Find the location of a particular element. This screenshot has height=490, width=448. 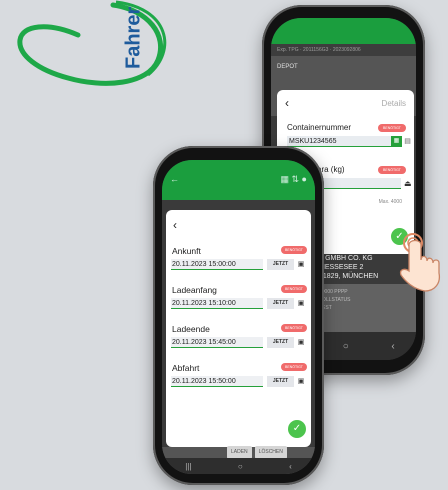

address-line: T GMBH CO. KG is located at coordinates (346, 258).